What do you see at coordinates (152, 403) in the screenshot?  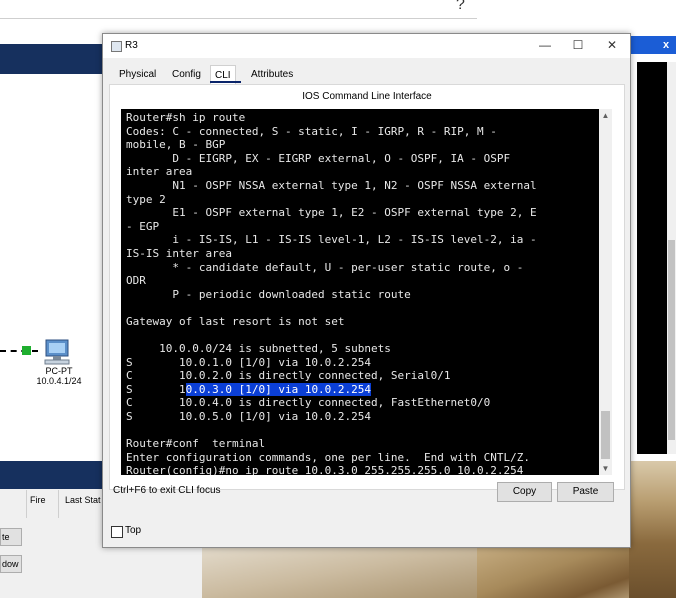 I see `route-code: C` at bounding box center [152, 403].